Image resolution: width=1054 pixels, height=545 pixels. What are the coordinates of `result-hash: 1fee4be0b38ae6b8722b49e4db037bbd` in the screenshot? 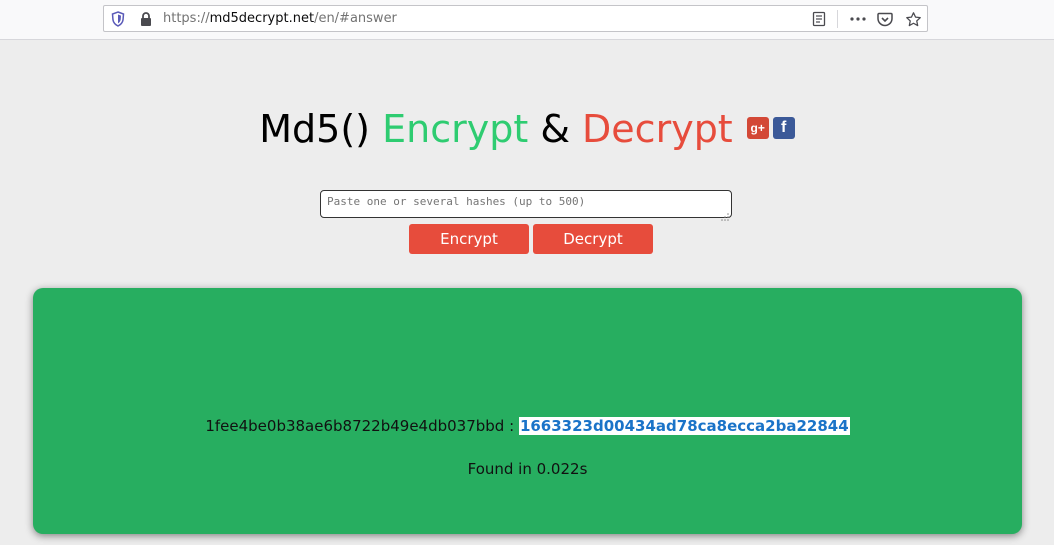 It's located at (355, 426).